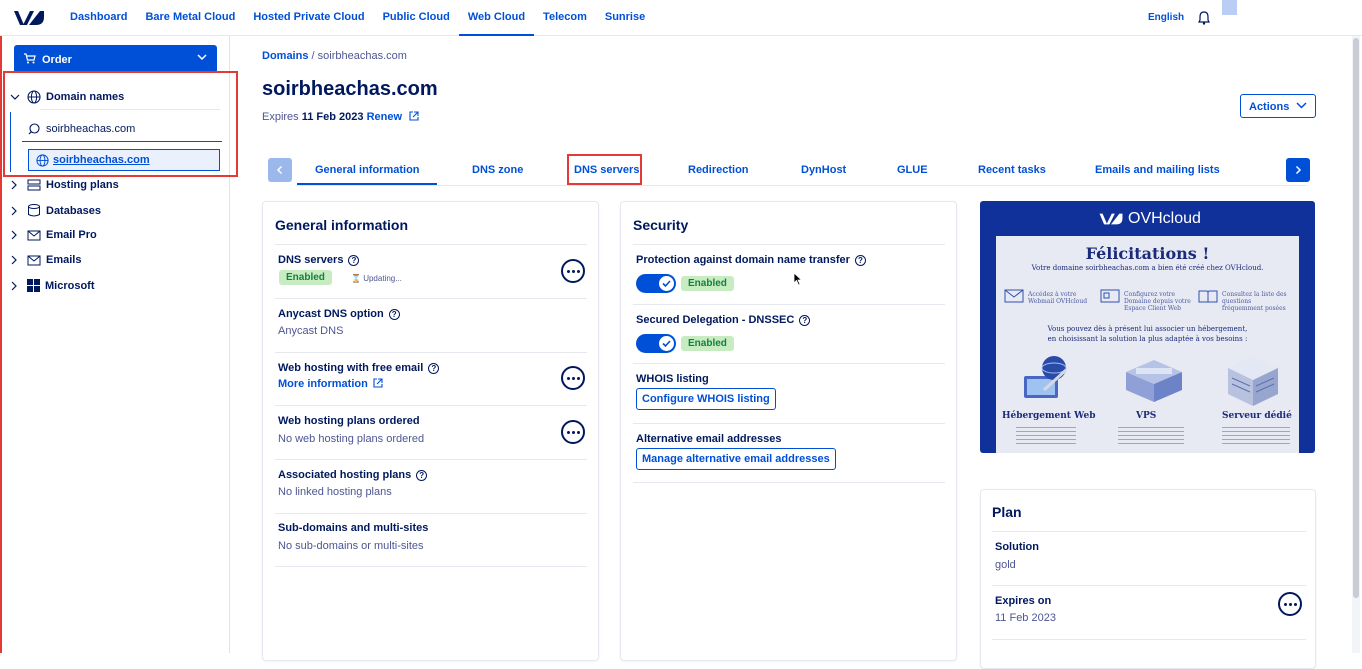 The height and width of the screenshot is (669, 1362). What do you see at coordinates (1007, 512) in the screenshot?
I see `plan-title: Plan` at bounding box center [1007, 512].